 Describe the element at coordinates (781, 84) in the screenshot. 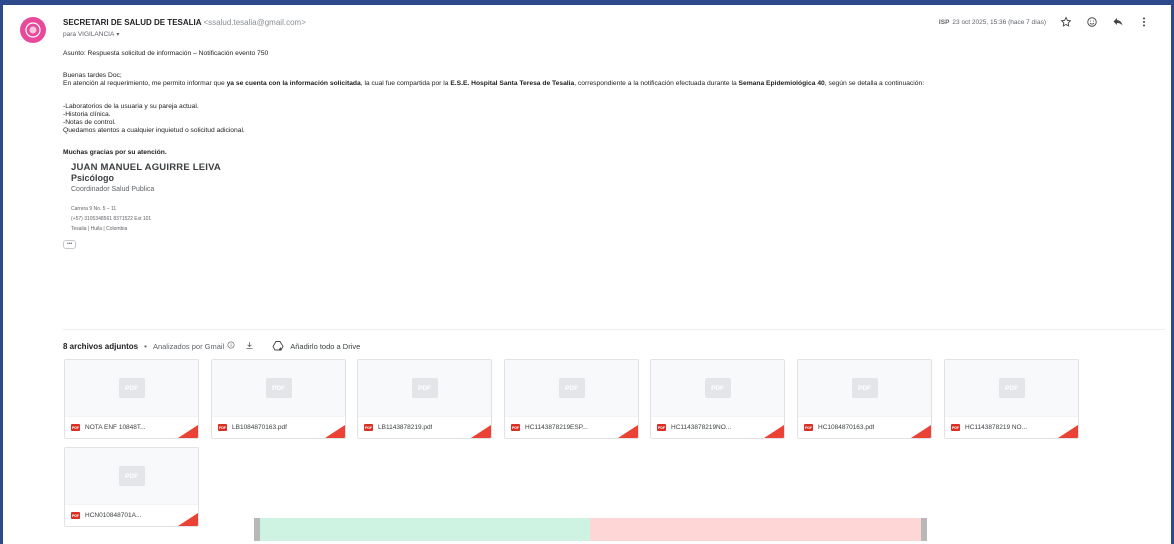

I see `bold-run: Semana Epidemiológica 40` at that location.